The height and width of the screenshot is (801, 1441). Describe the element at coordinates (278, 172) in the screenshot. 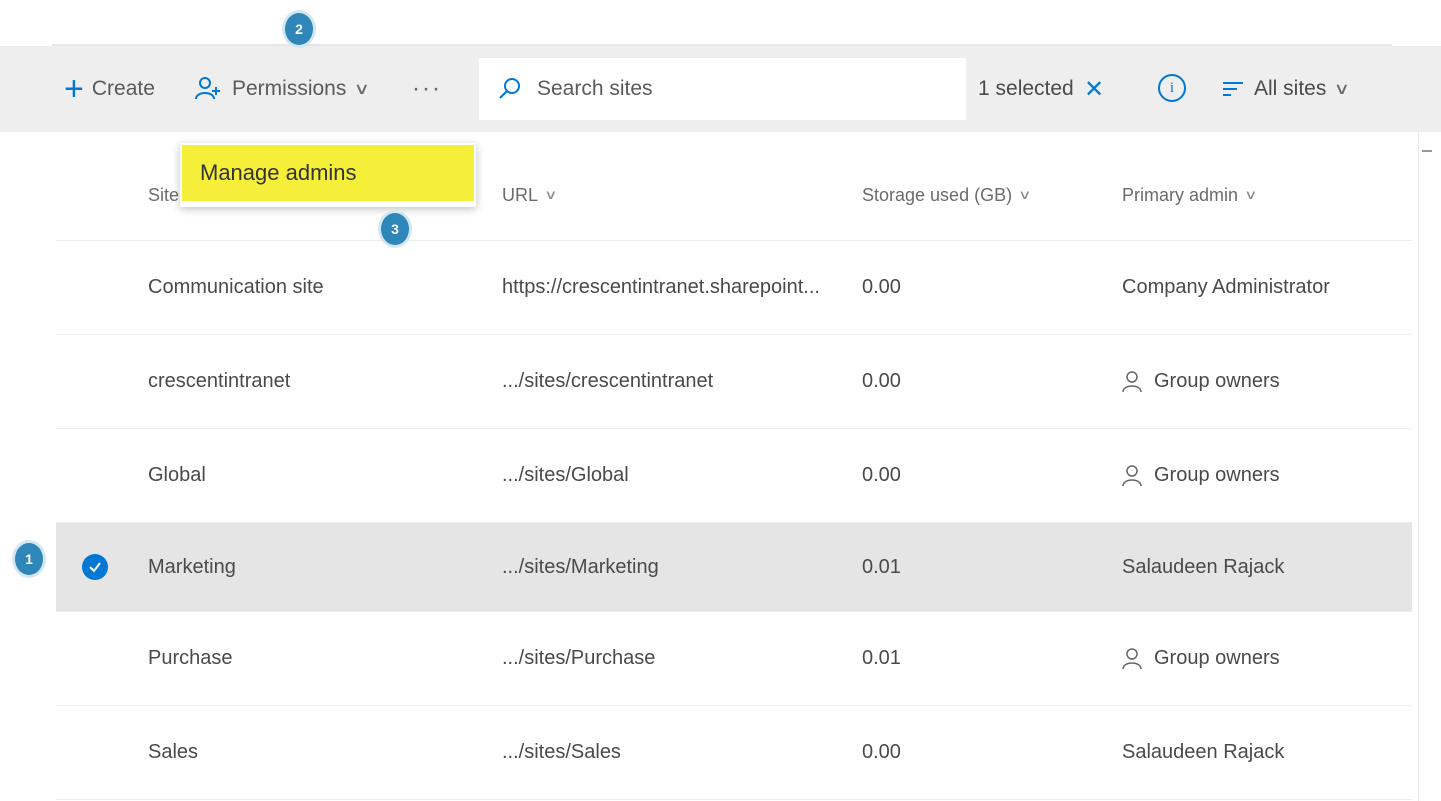

I see `menu-item-label: Manage admins` at that location.